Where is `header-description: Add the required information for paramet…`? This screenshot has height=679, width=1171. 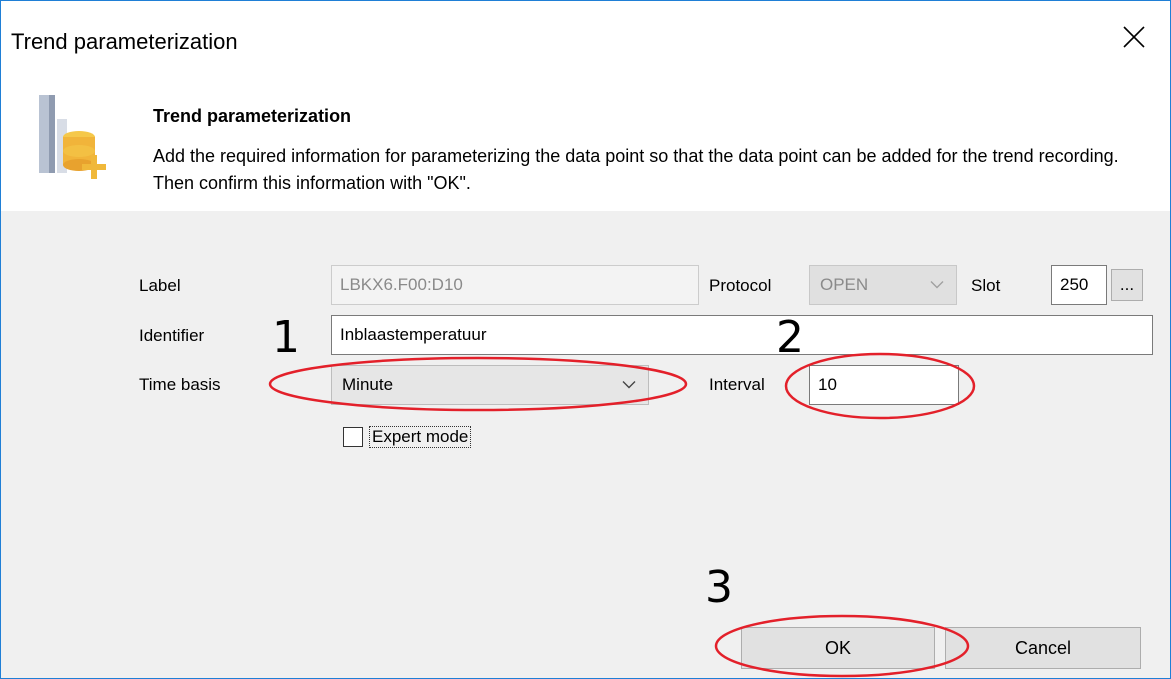
header-description: Add the required information for paramet… is located at coordinates (636, 169).